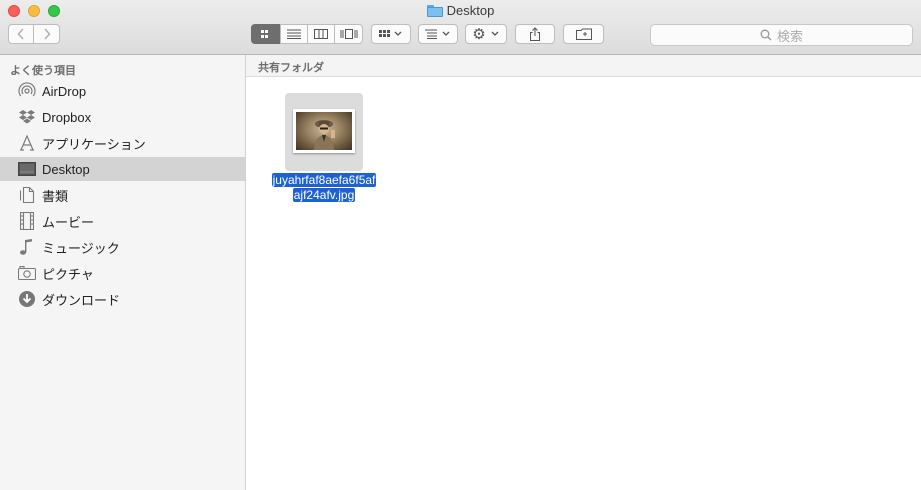 This screenshot has width=921, height=490. I want to click on sidebar-item-label: Desktop, so click(66, 169).